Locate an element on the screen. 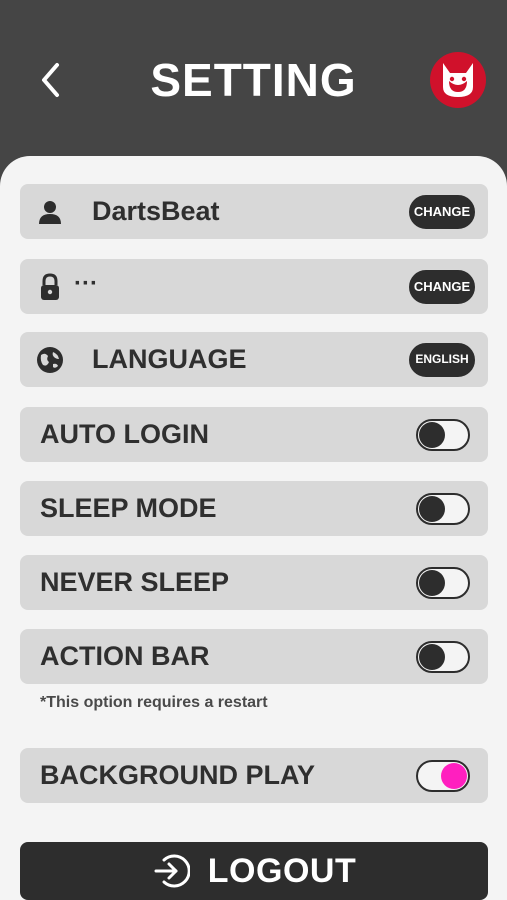  background-play-toggle is located at coordinates (443, 776).